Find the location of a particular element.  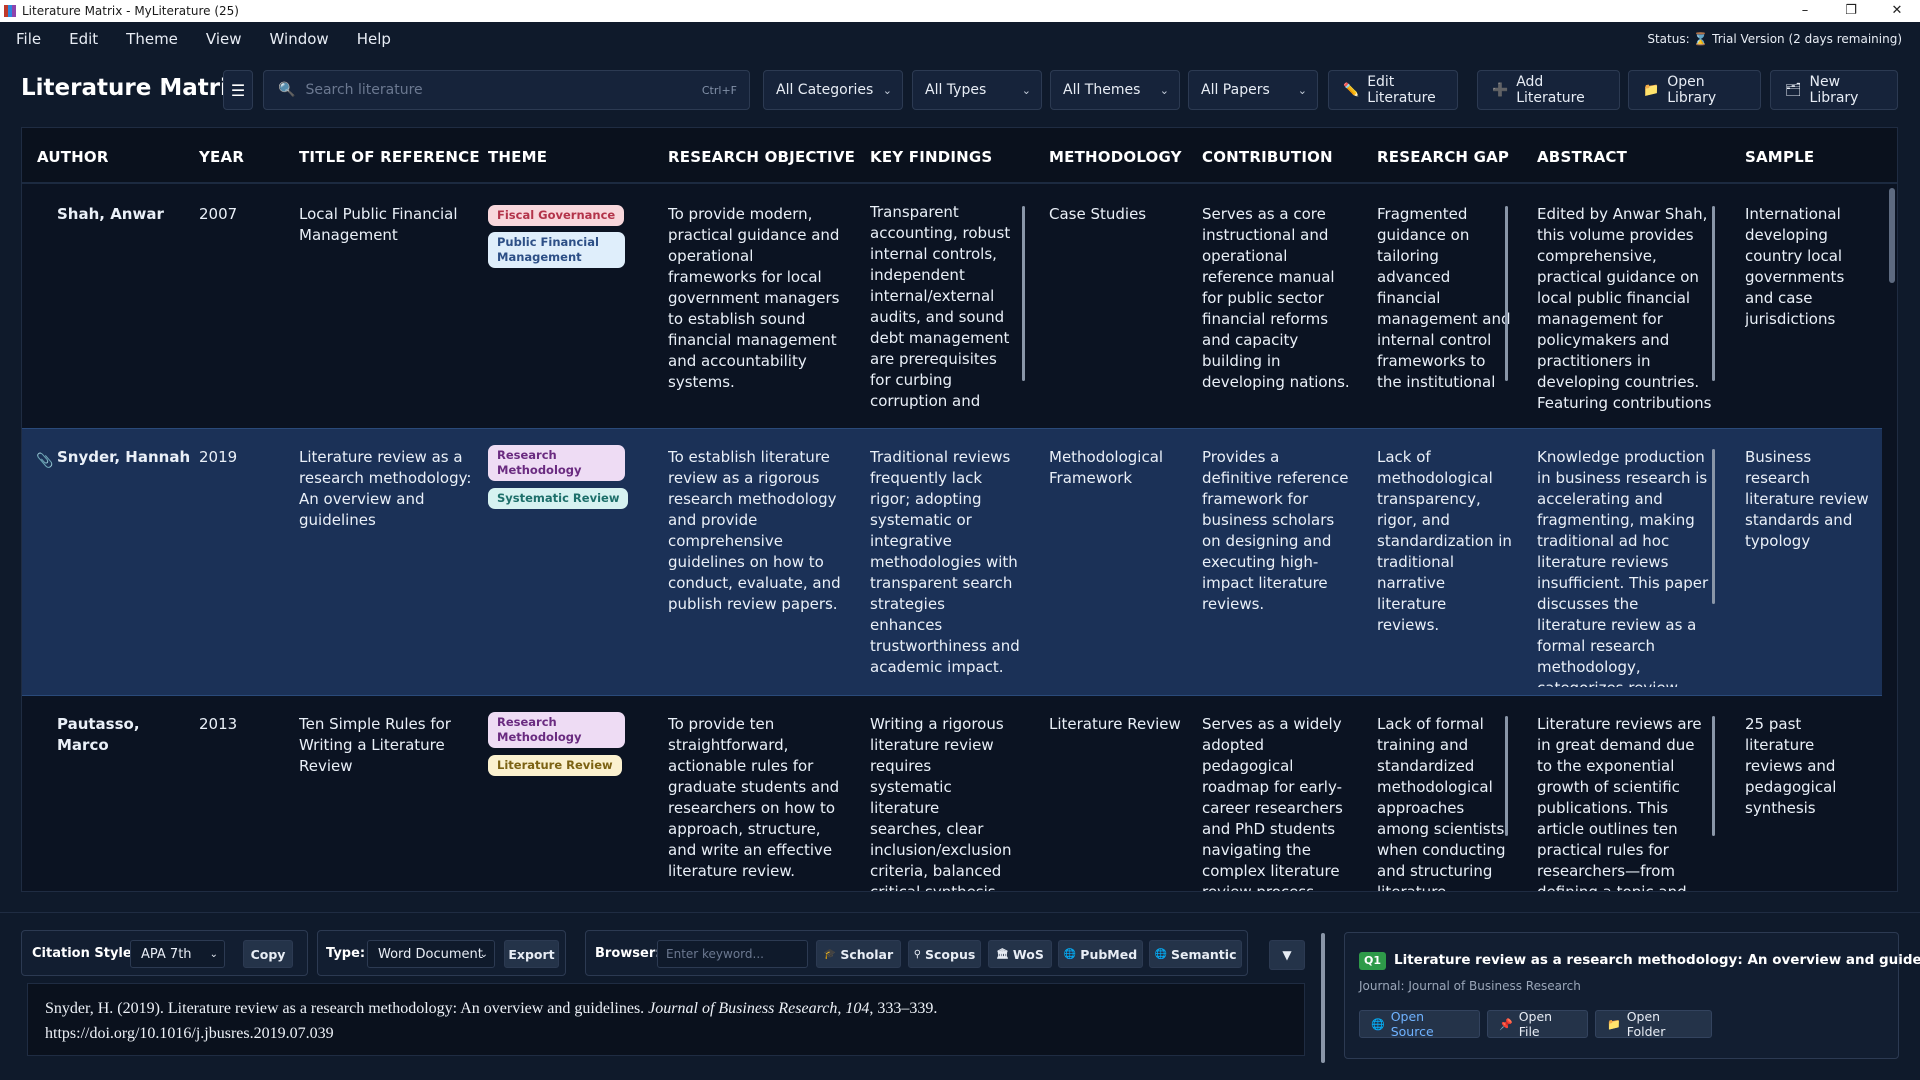

wos-button: 🏛 WoS is located at coordinates (1020, 954).